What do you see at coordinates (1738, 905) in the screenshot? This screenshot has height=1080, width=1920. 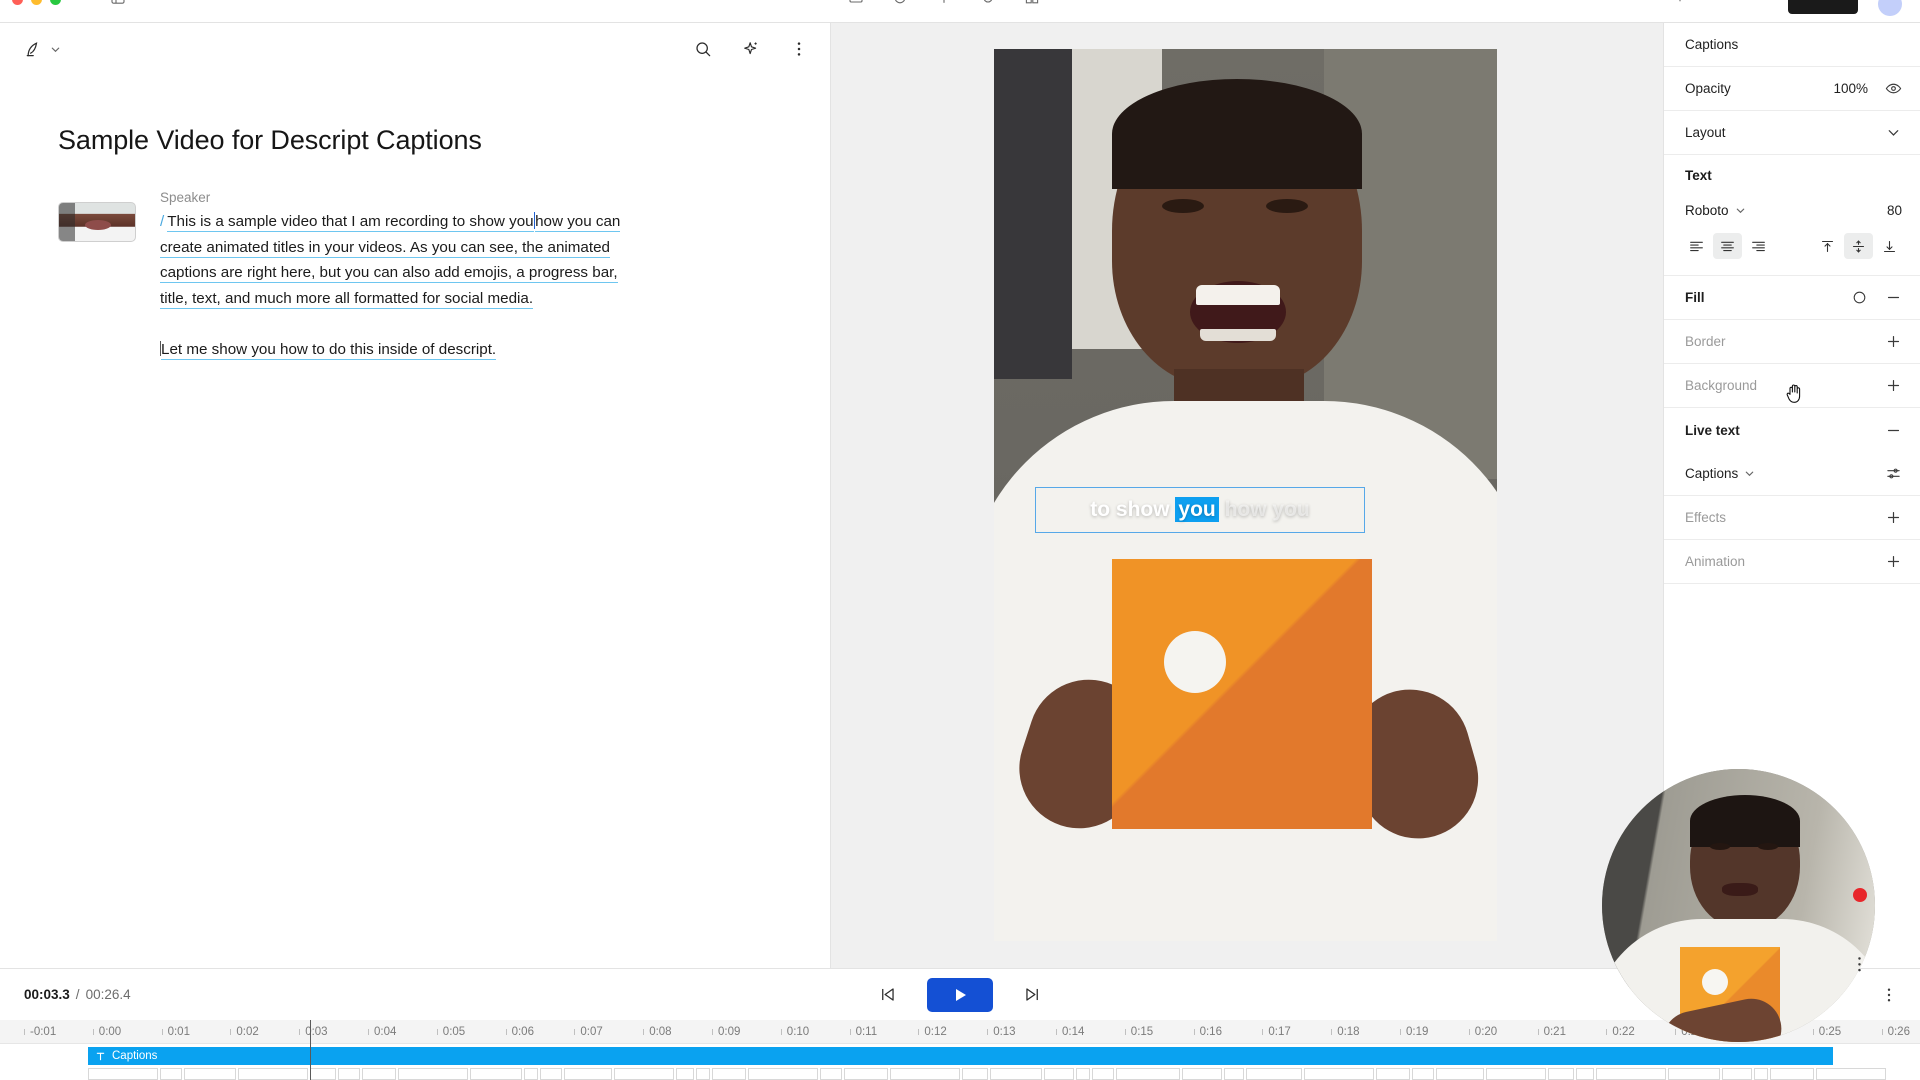 I see `picture-in-picture-webcam` at bounding box center [1738, 905].